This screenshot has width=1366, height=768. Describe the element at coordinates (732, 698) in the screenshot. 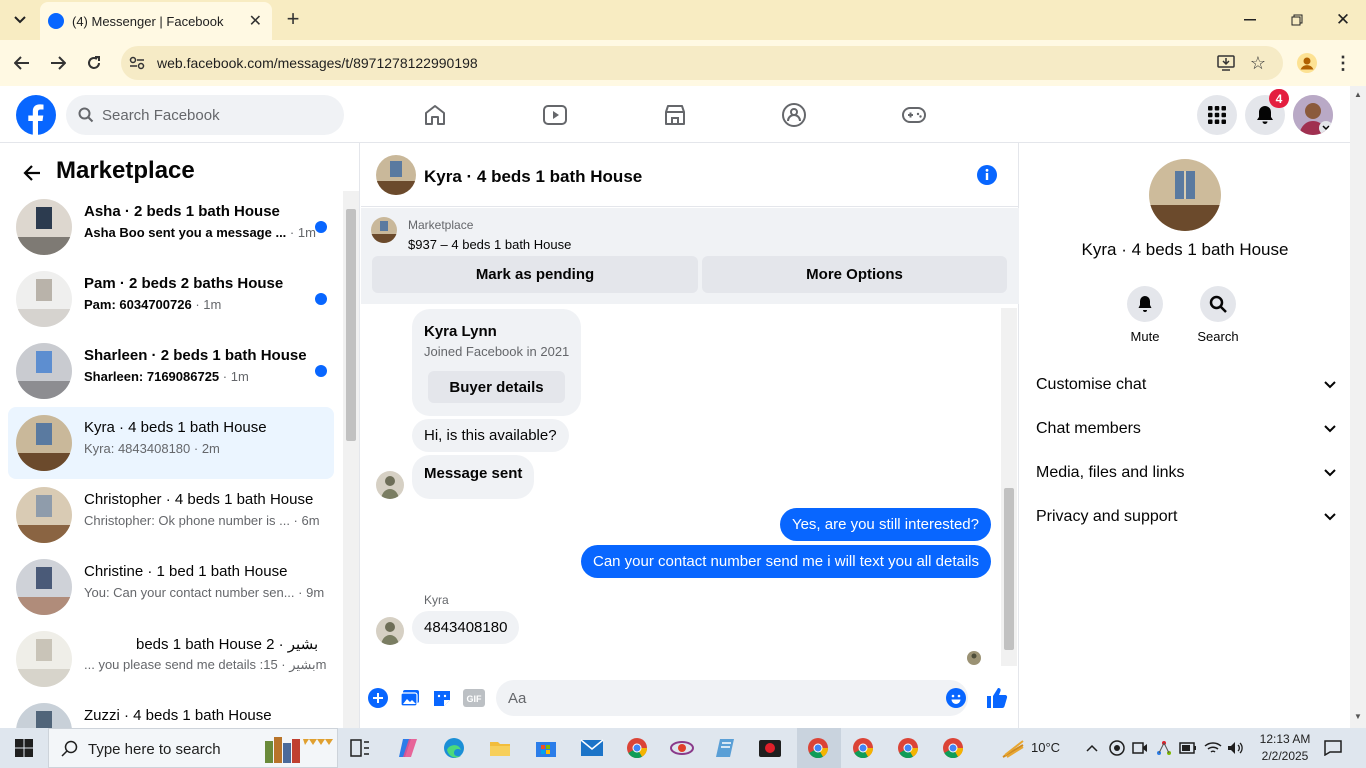

I see `message-input: Aa` at that location.